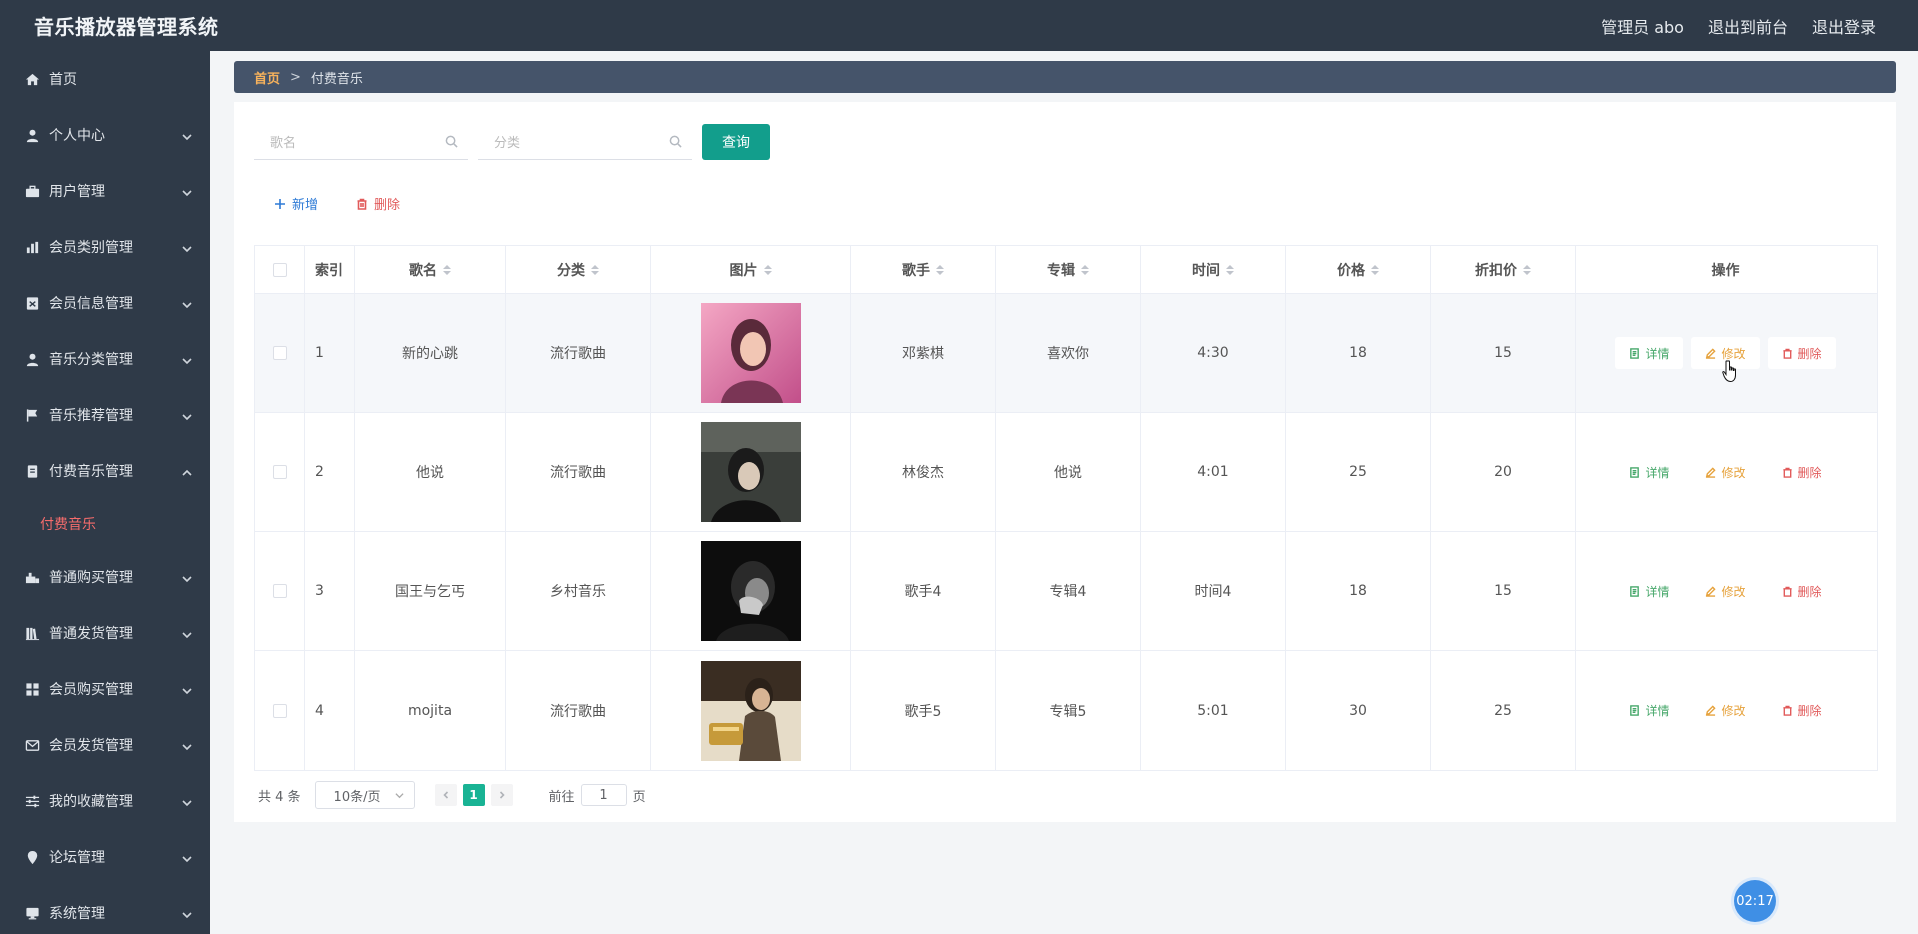 The height and width of the screenshot is (934, 1918). I want to click on chevron-right-icon, so click(502, 795).